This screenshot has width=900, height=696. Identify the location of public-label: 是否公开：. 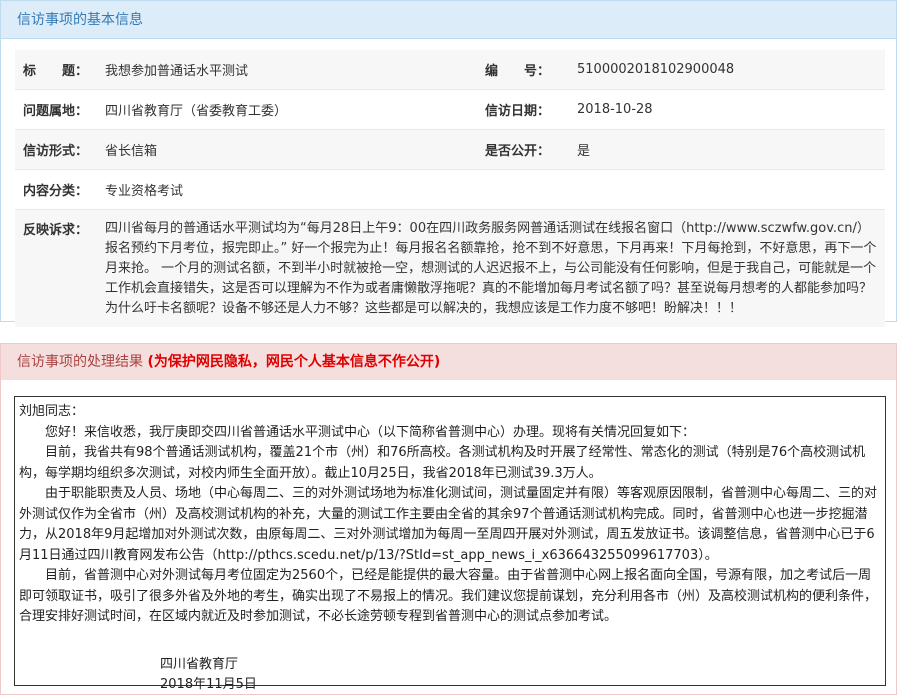
(518, 151).